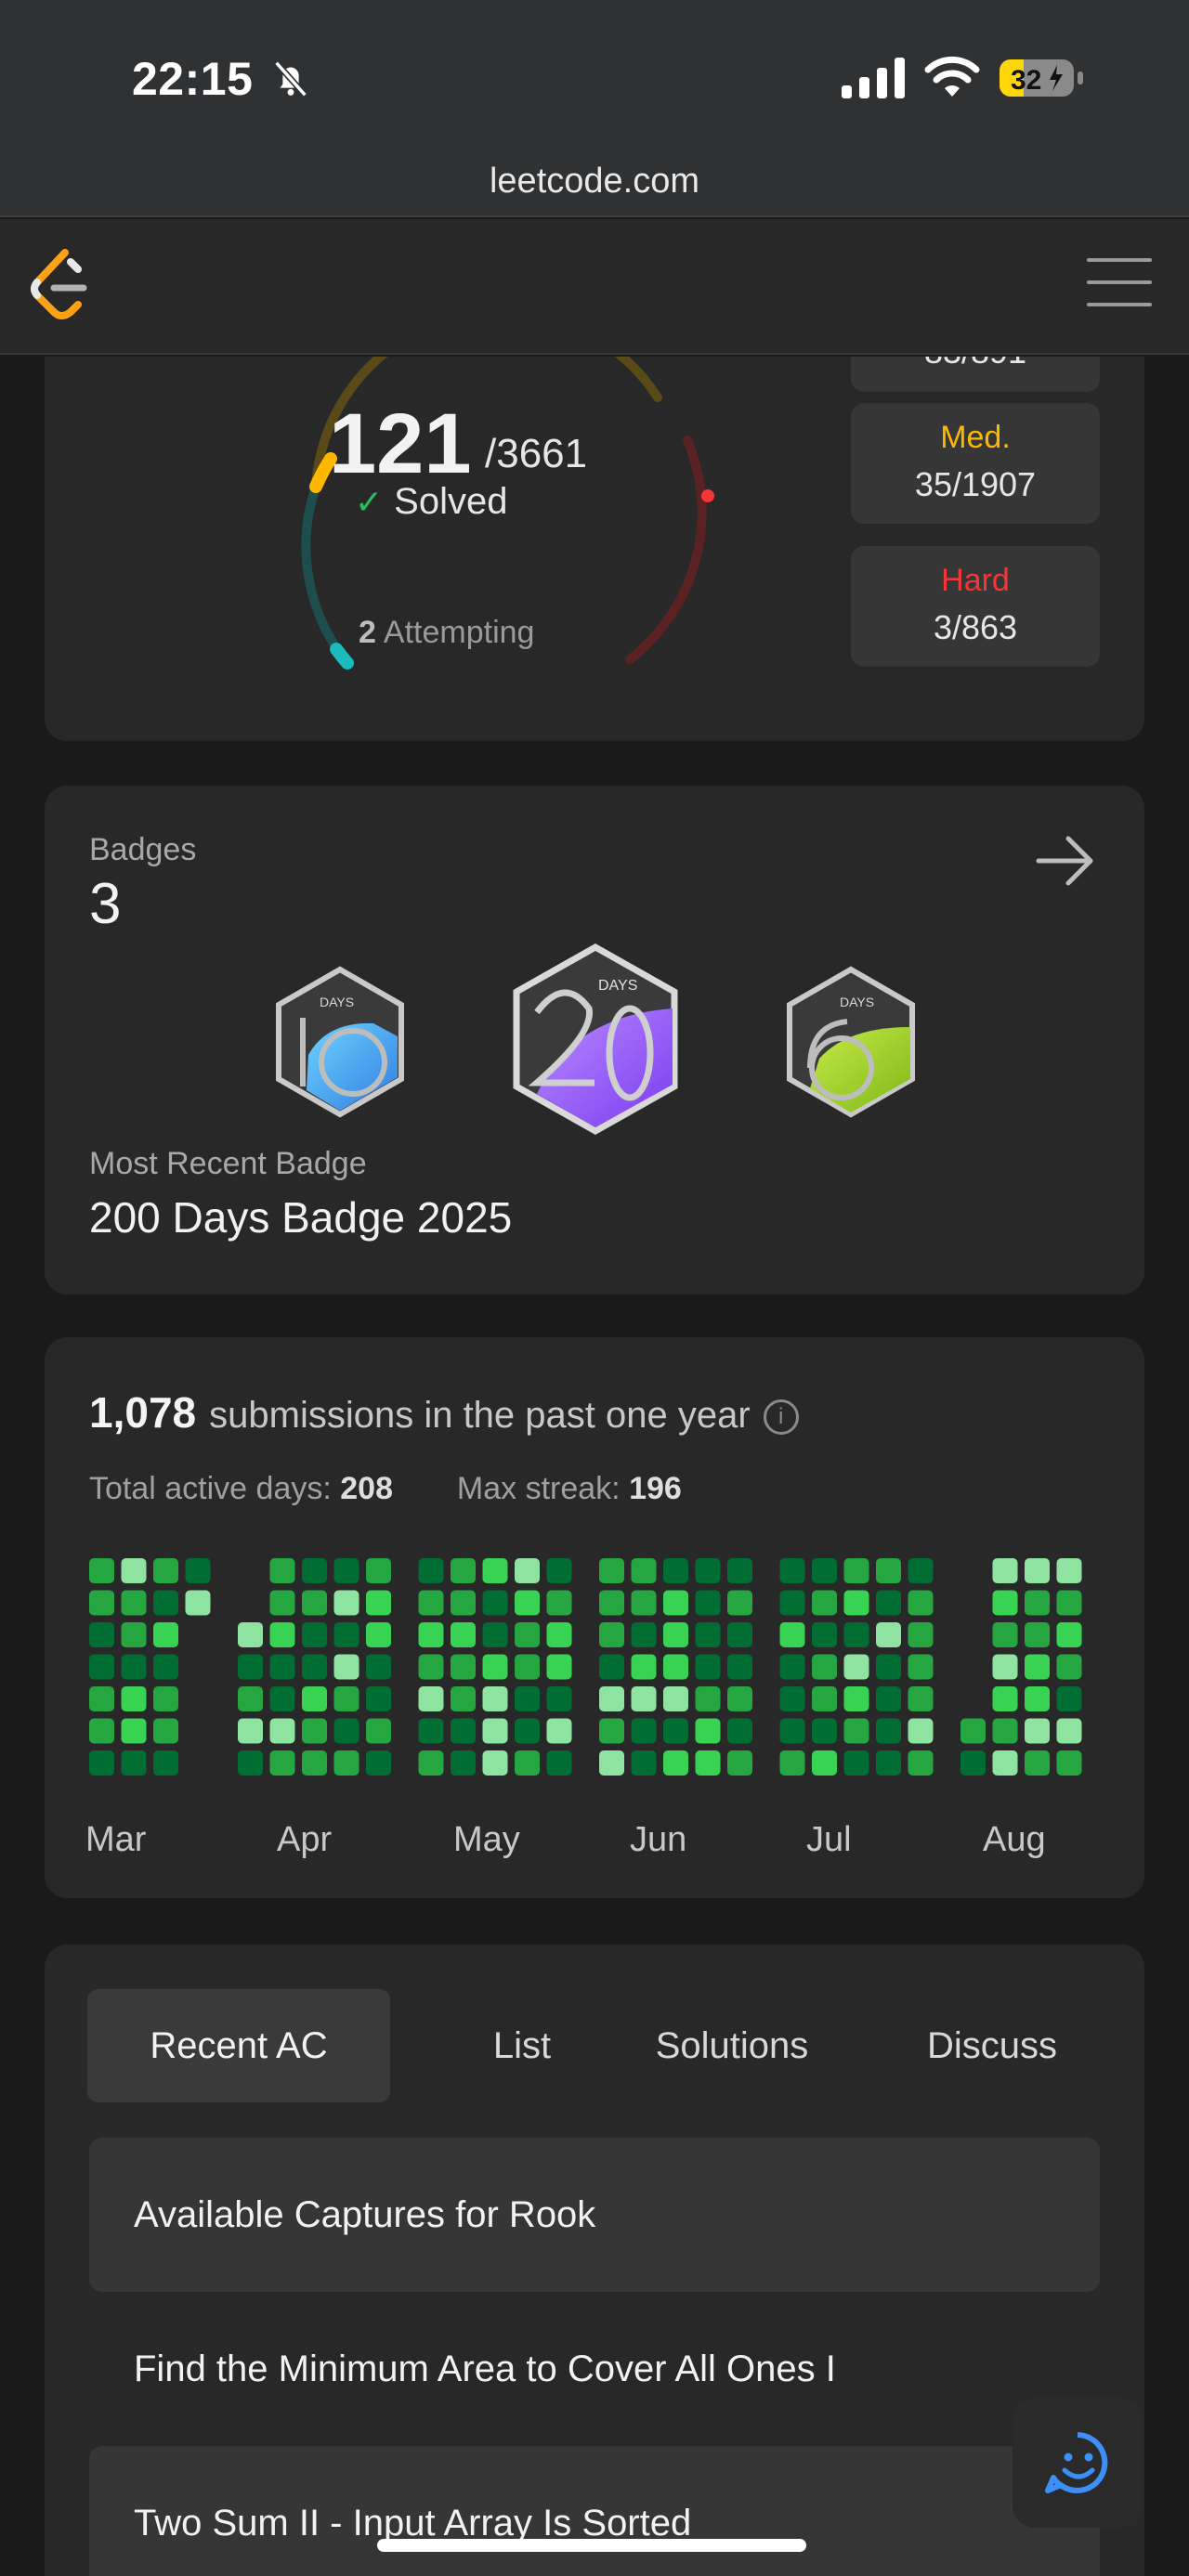 This screenshot has height=2576, width=1189. What do you see at coordinates (1078, 2463) in the screenshot?
I see `chat-button` at bounding box center [1078, 2463].